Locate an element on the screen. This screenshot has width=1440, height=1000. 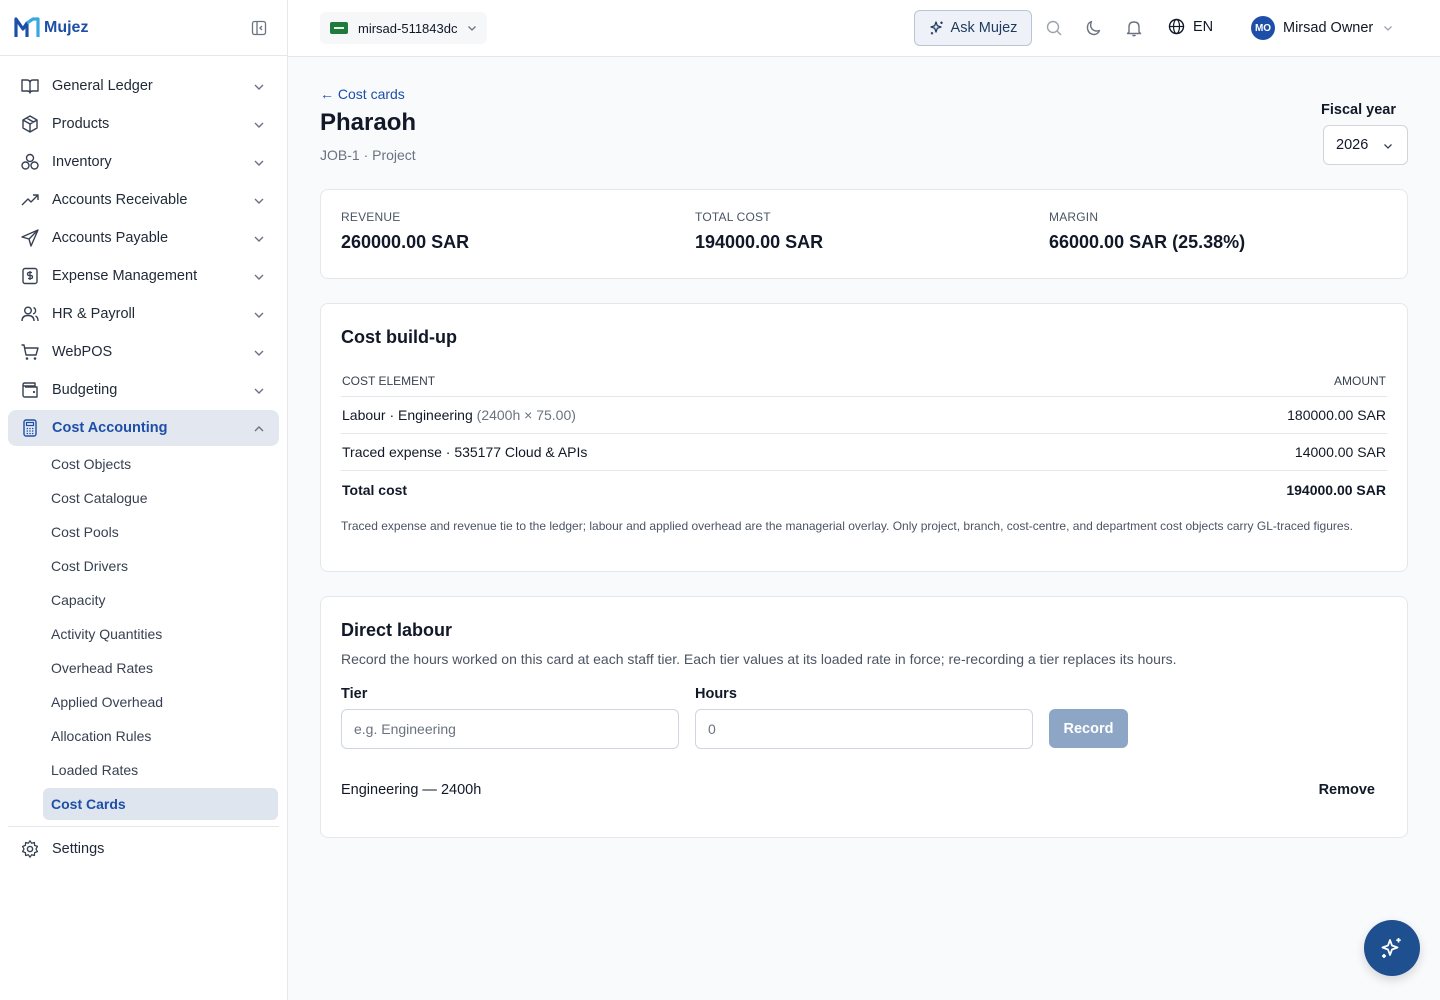
brand-header: Mujez is located at coordinates (143, 28).